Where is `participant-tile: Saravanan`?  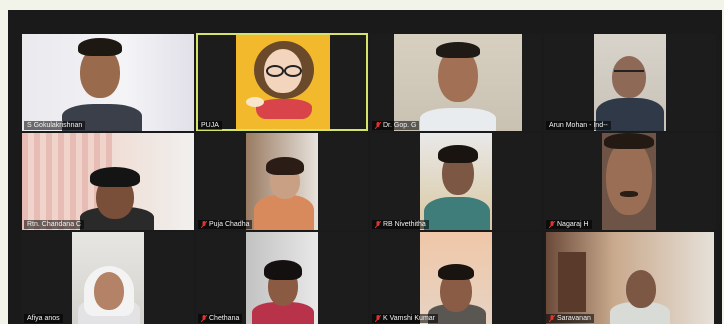
participant-tile: Saravanan is located at coordinates (630, 278).